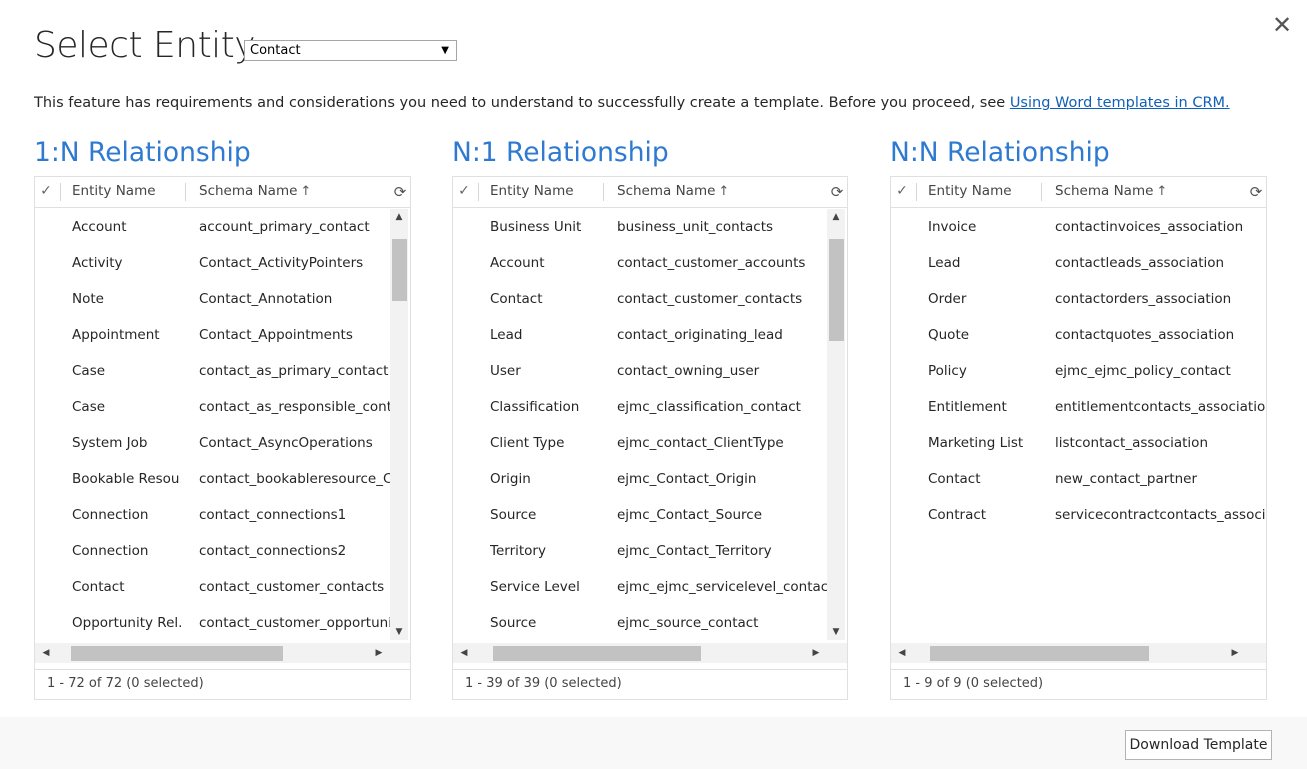 The image size is (1307, 769). I want to click on word-templates-link: Using Word templates in CRM., so click(1120, 103).